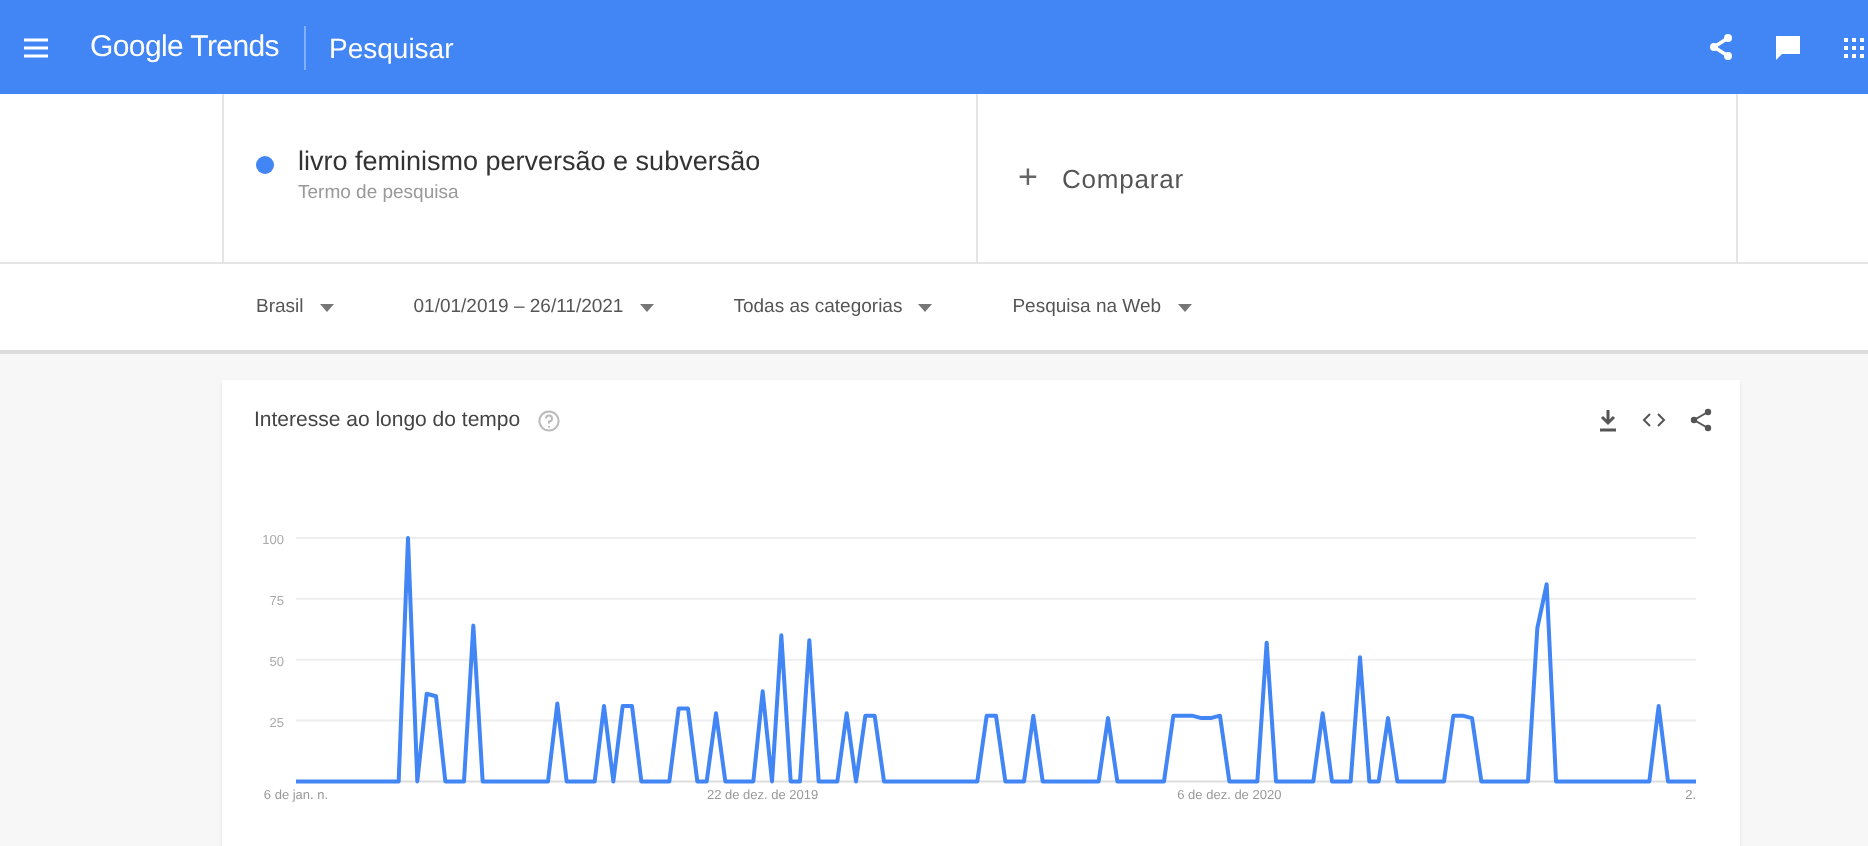 This screenshot has height=846, width=1868. What do you see at coordinates (295, 307) in the screenshot?
I see `filter-dropdown: Brasil` at bounding box center [295, 307].